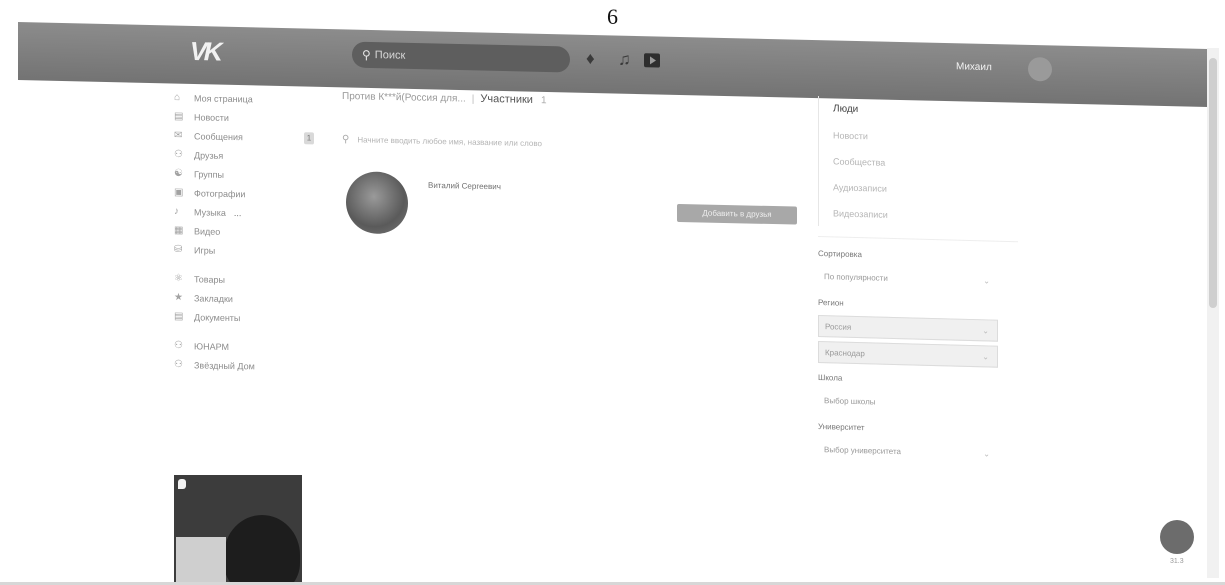  I want to click on promo-photo, so click(238, 530).